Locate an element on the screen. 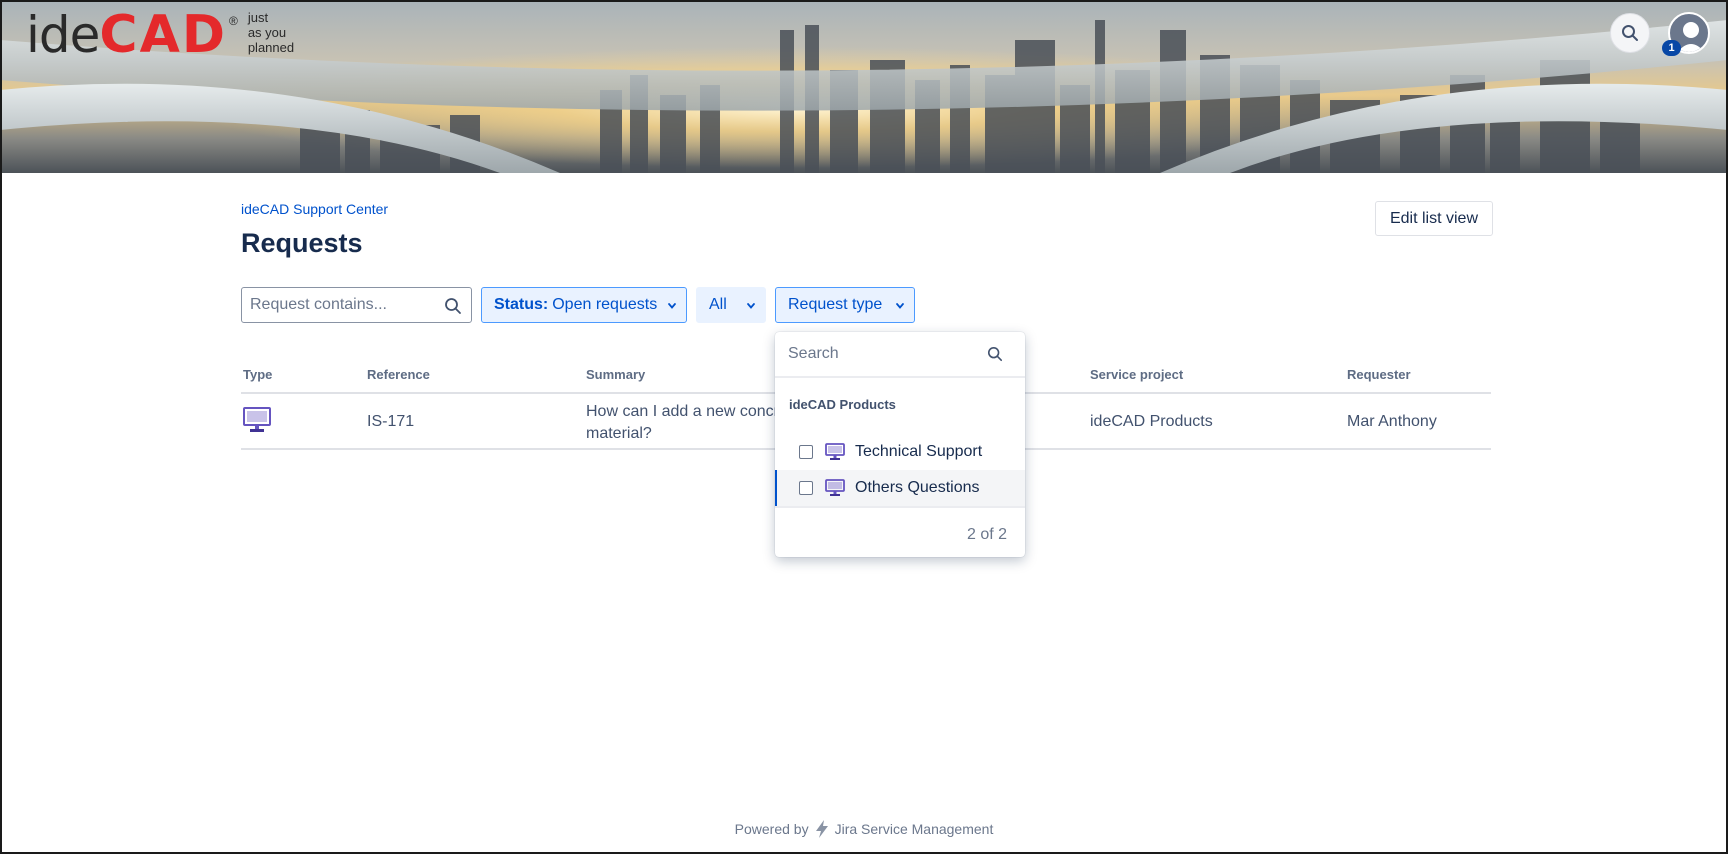 This screenshot has height=854, width=1728. column-header-service-project: Service project is located at coordinates (1136, 374).